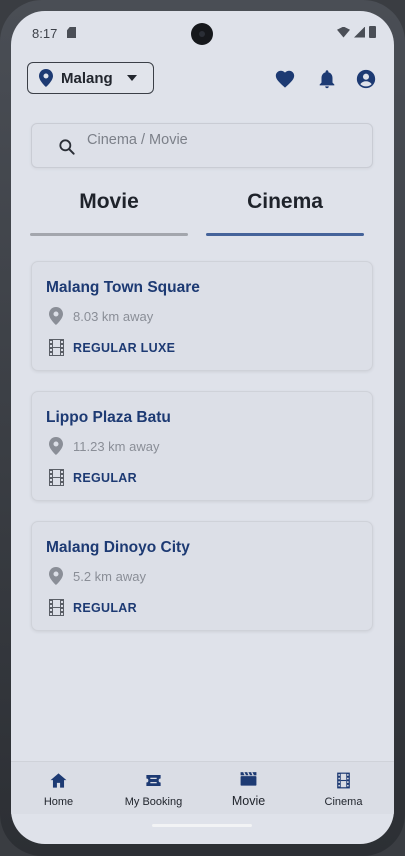  I want to click on status-bar: 8:17, so click(202, 33).